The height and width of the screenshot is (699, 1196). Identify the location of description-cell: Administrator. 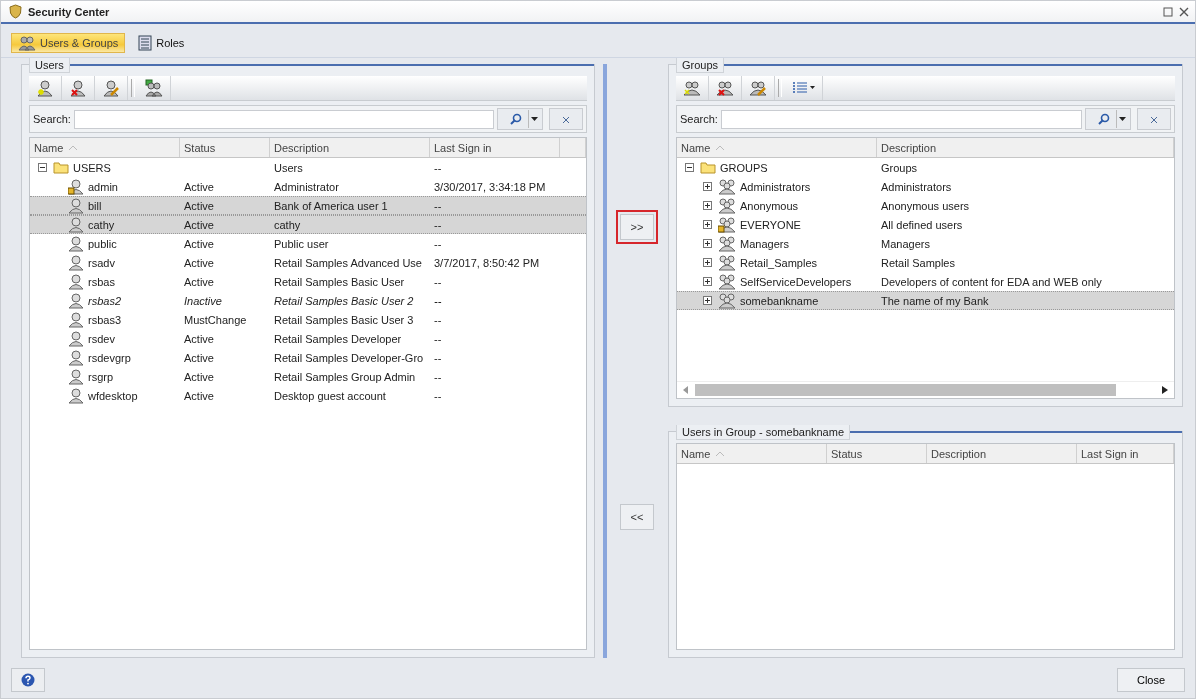
(306, 186).